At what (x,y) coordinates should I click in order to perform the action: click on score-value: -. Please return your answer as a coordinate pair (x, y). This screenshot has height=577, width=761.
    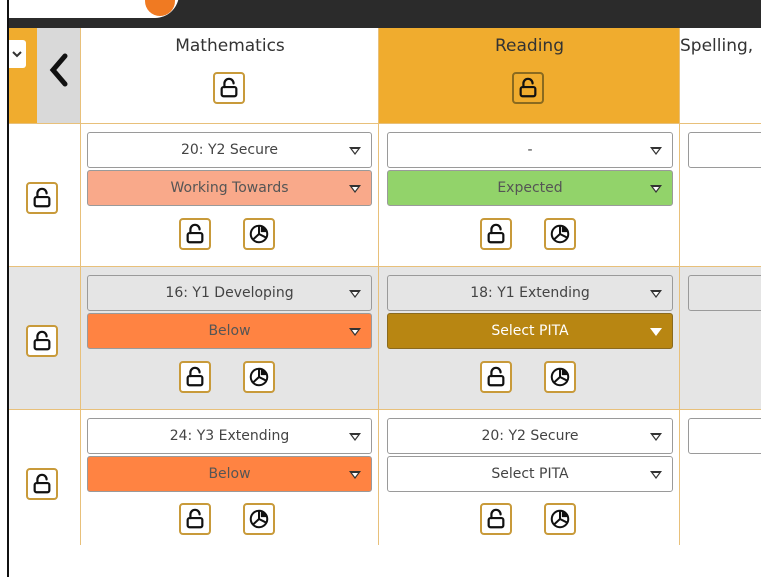
    Looking at the image, I should click on (530, 150).